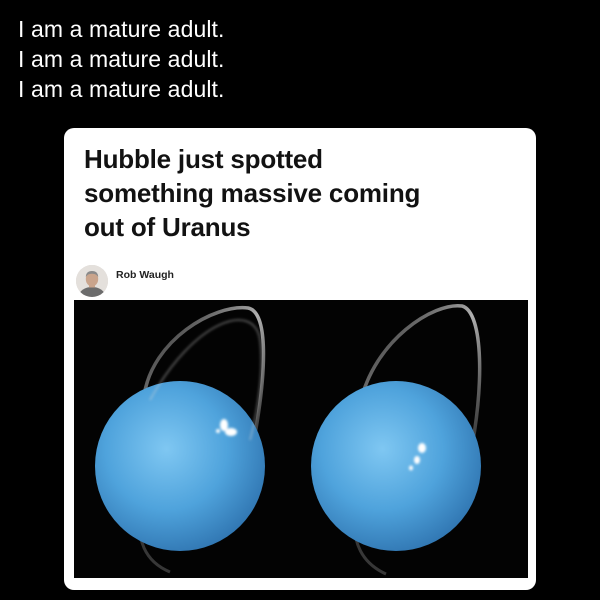  What do you see at coordinates (180, 440) in the screenshot?
I see `uranus-left` at bounding box center [180, 440].